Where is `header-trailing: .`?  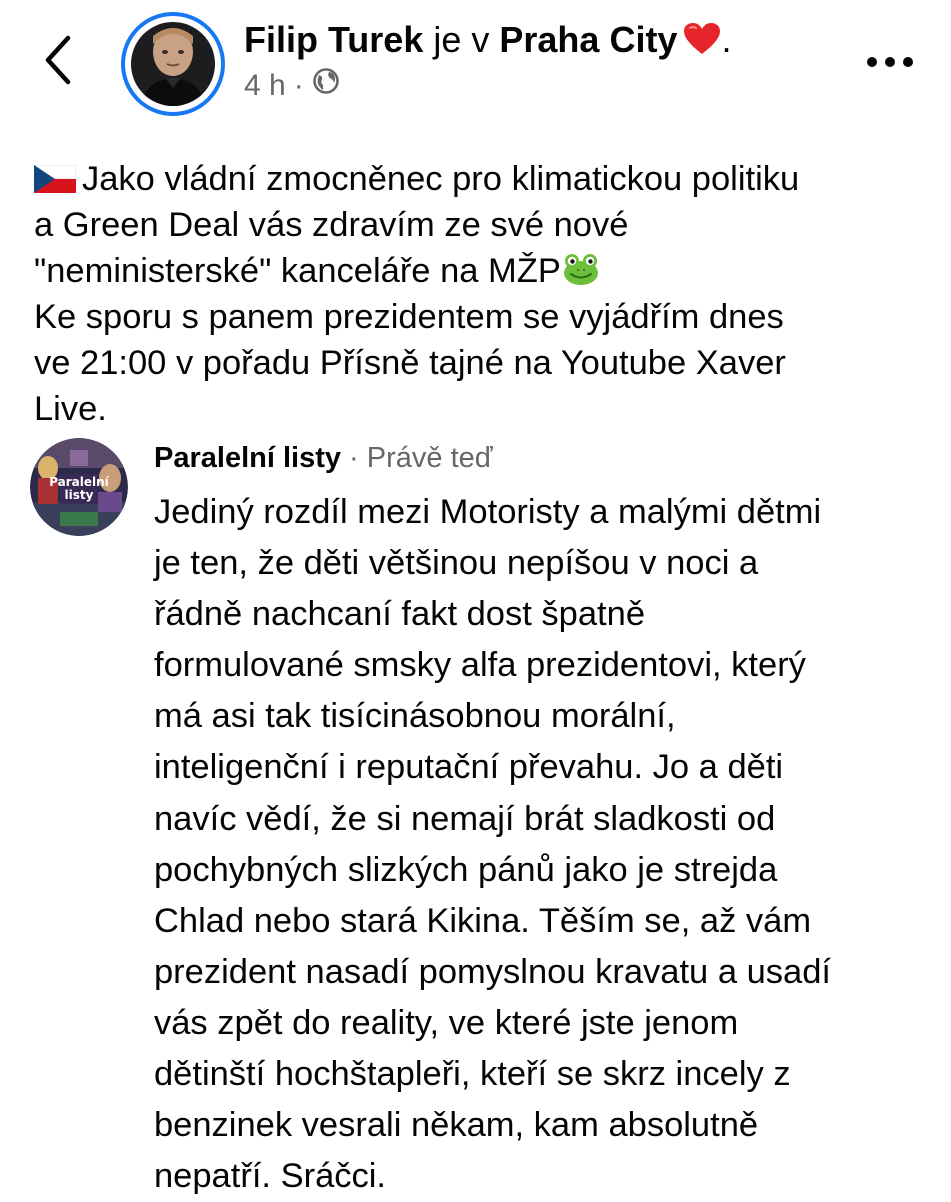
header-trailing: . is located at coordinates (726, 39).